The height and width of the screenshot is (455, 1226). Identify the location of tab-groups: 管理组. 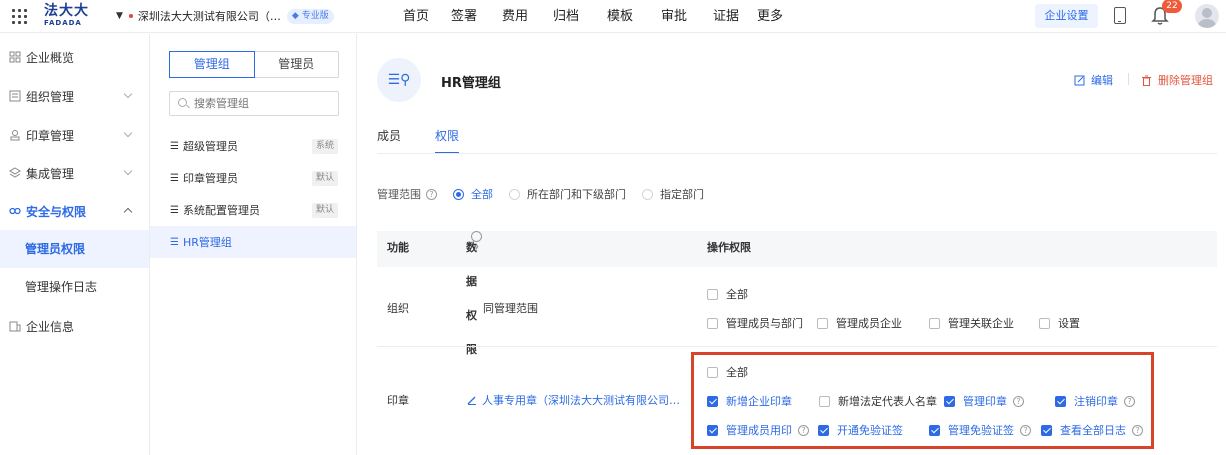
(212, 64).